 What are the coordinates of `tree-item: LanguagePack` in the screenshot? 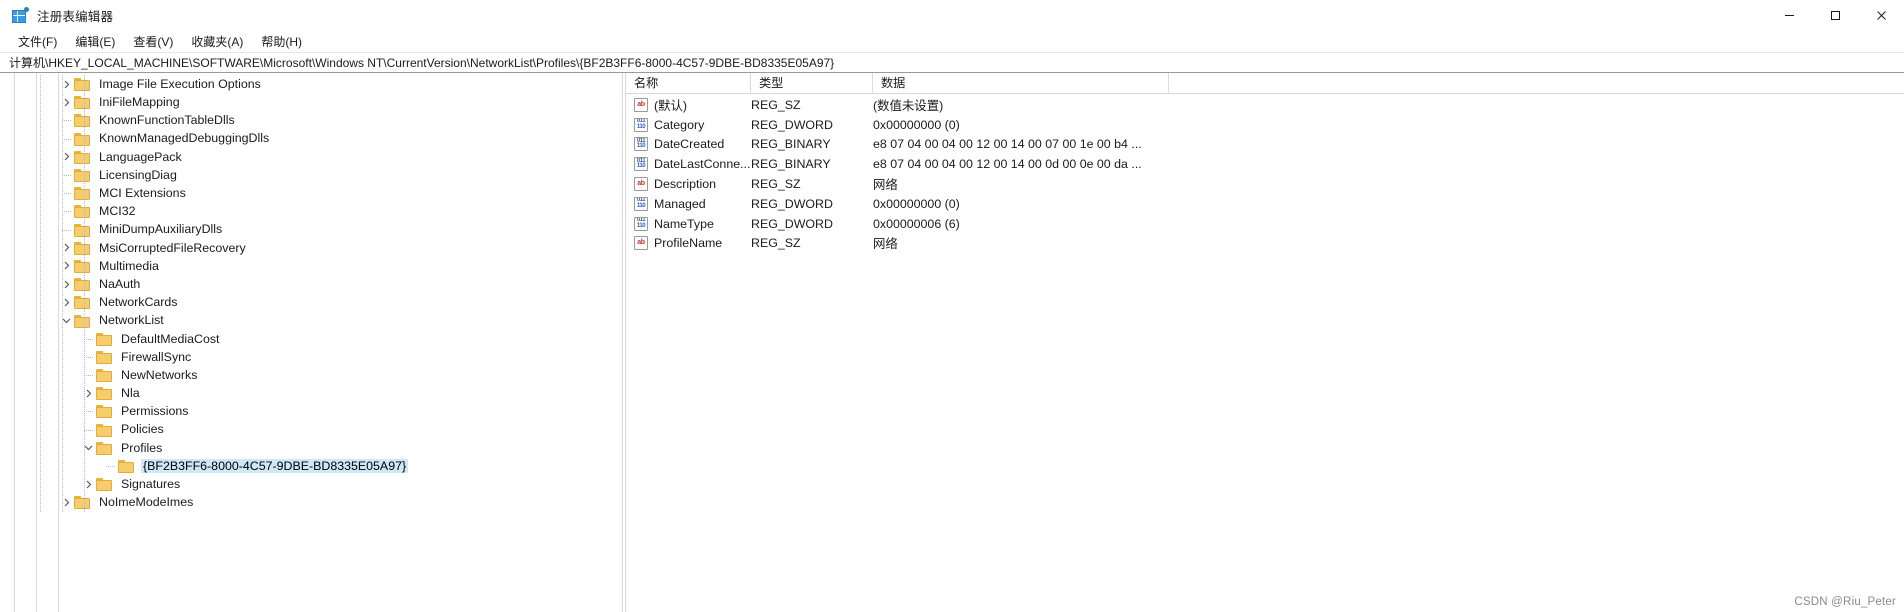 It's located at (311, 157).